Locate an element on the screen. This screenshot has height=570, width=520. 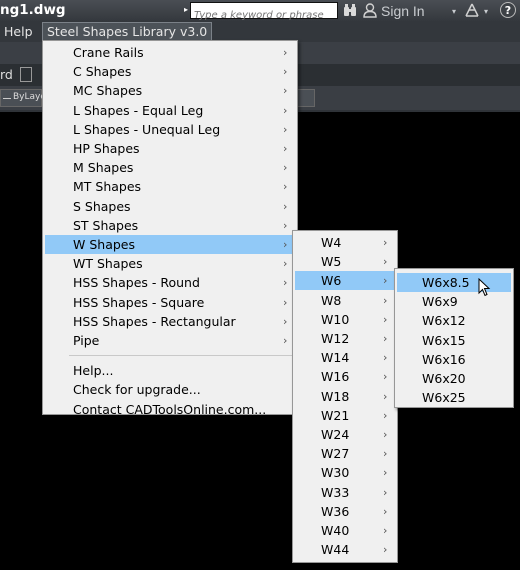
menu-item-w6x25: W6x25 is located at coordinates (454, 397).